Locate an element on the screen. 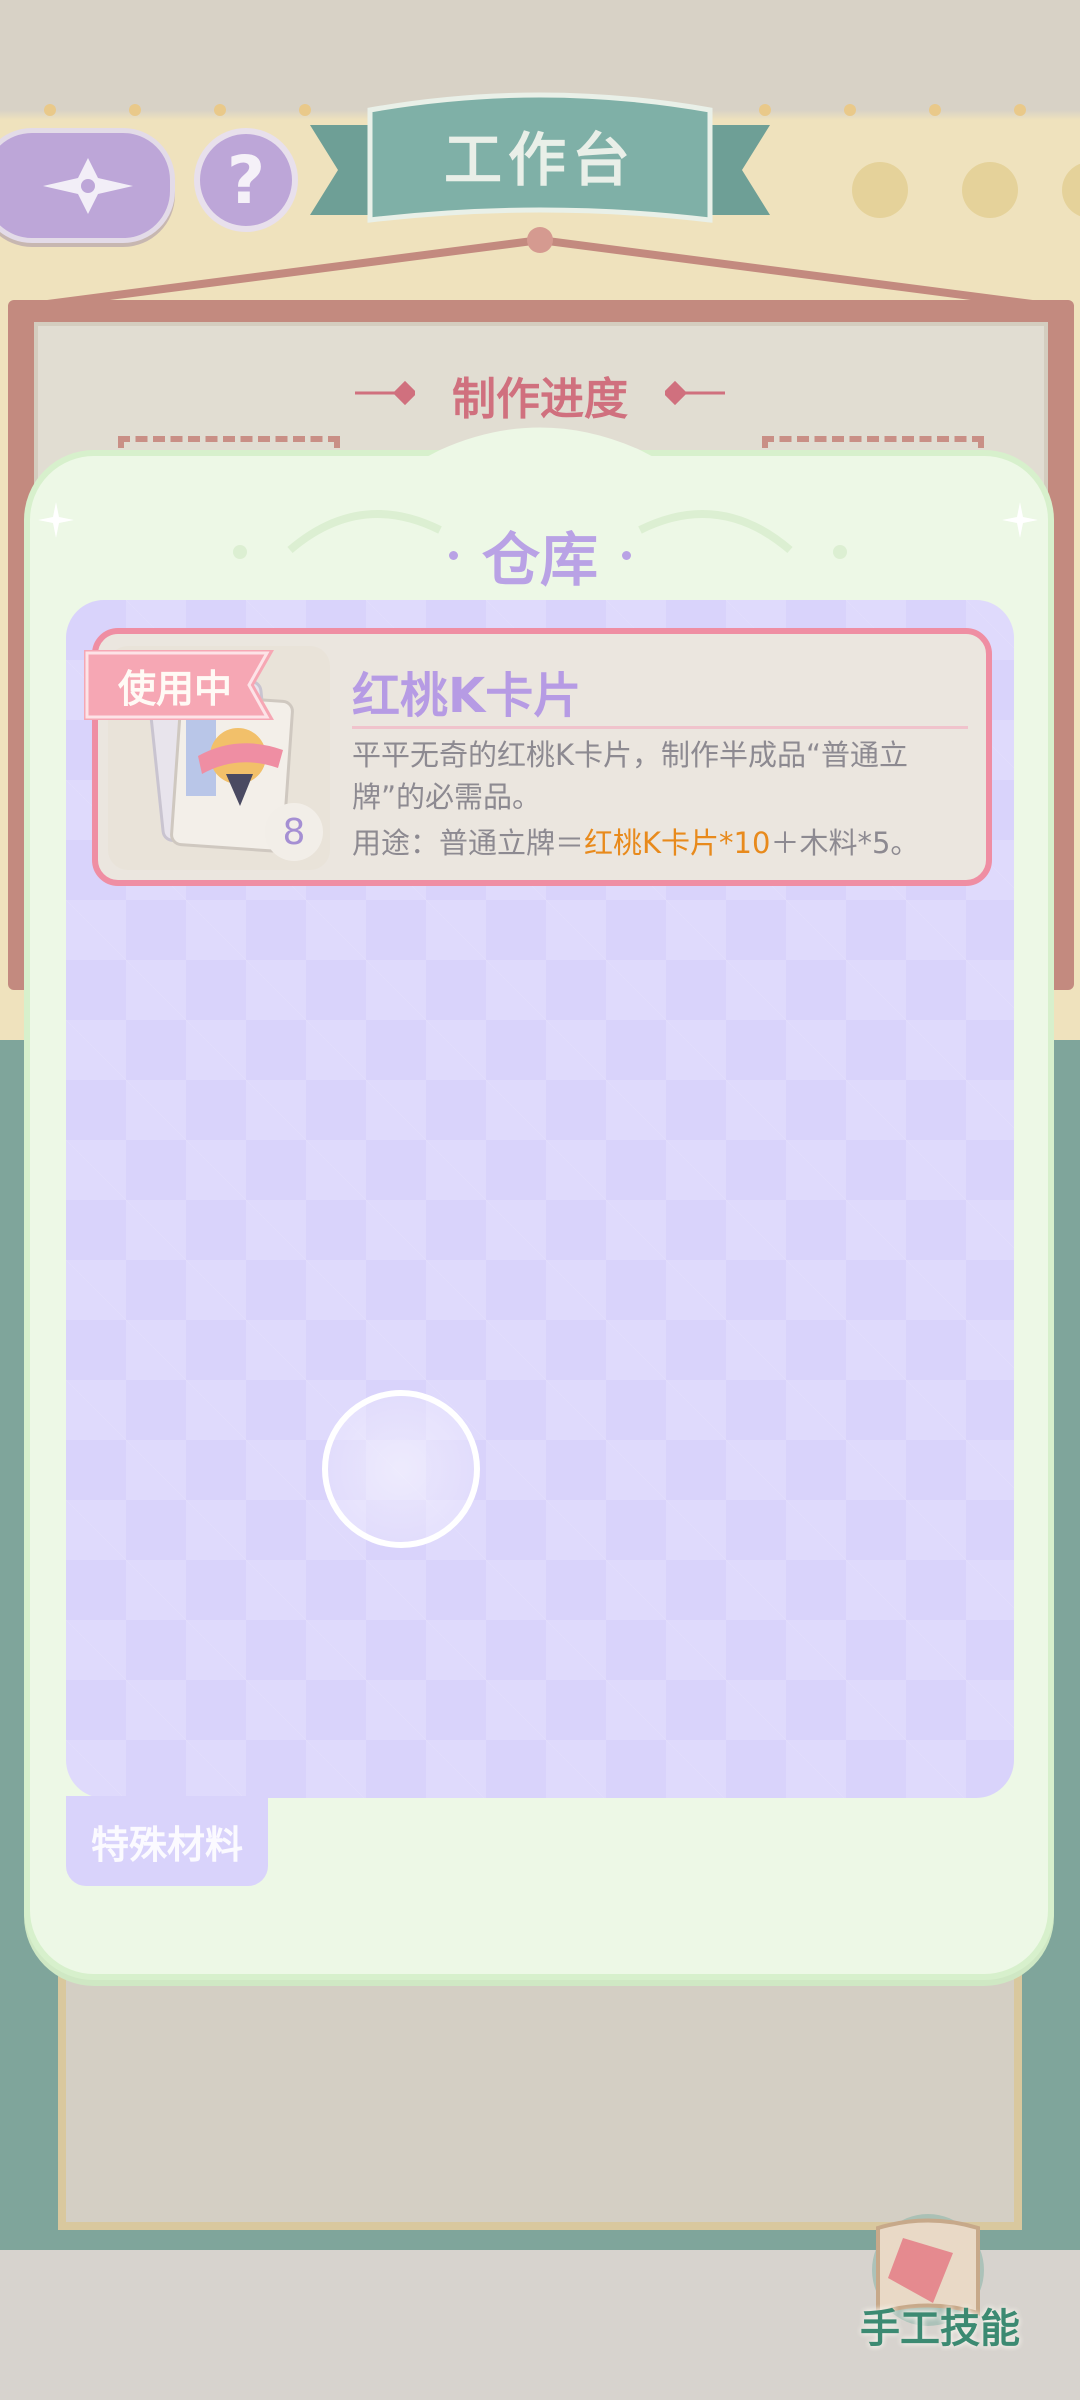 This screenshot has height=2400, width=1080. warehouse-title: 仓库 is located at coordinates (539, 560).